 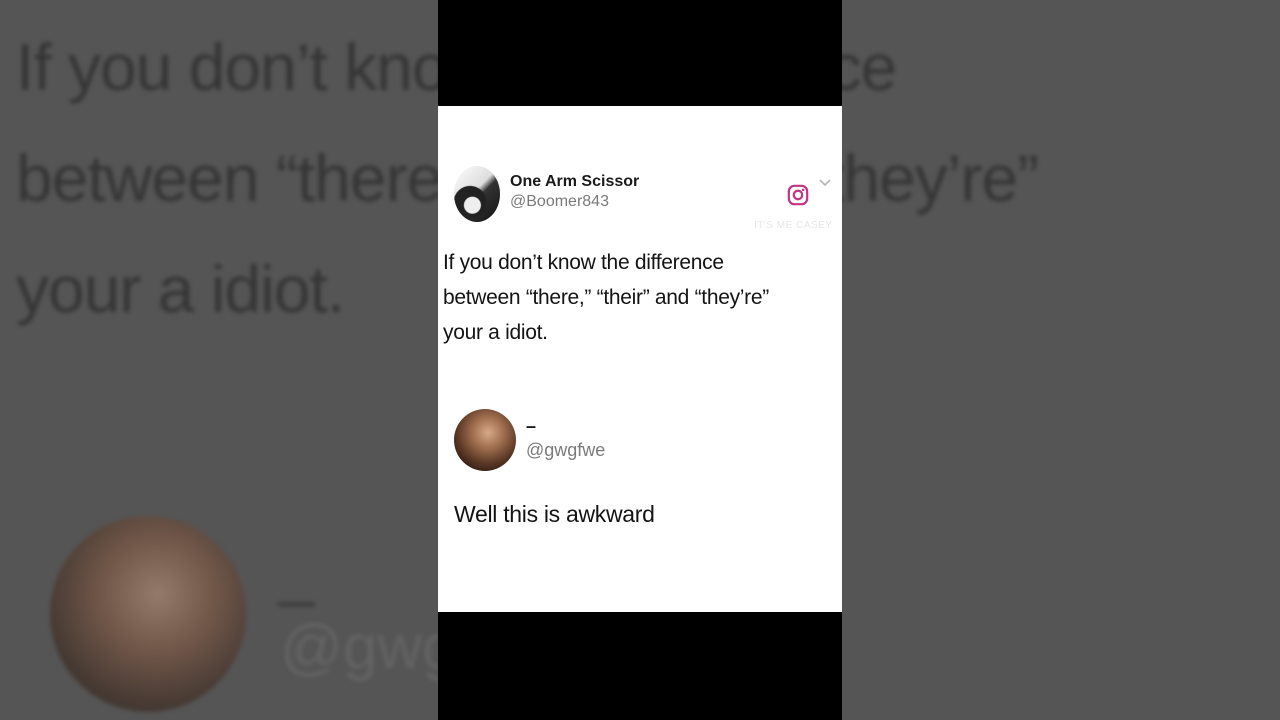 I want to click on background-avatar, so click(x=148, y=614).